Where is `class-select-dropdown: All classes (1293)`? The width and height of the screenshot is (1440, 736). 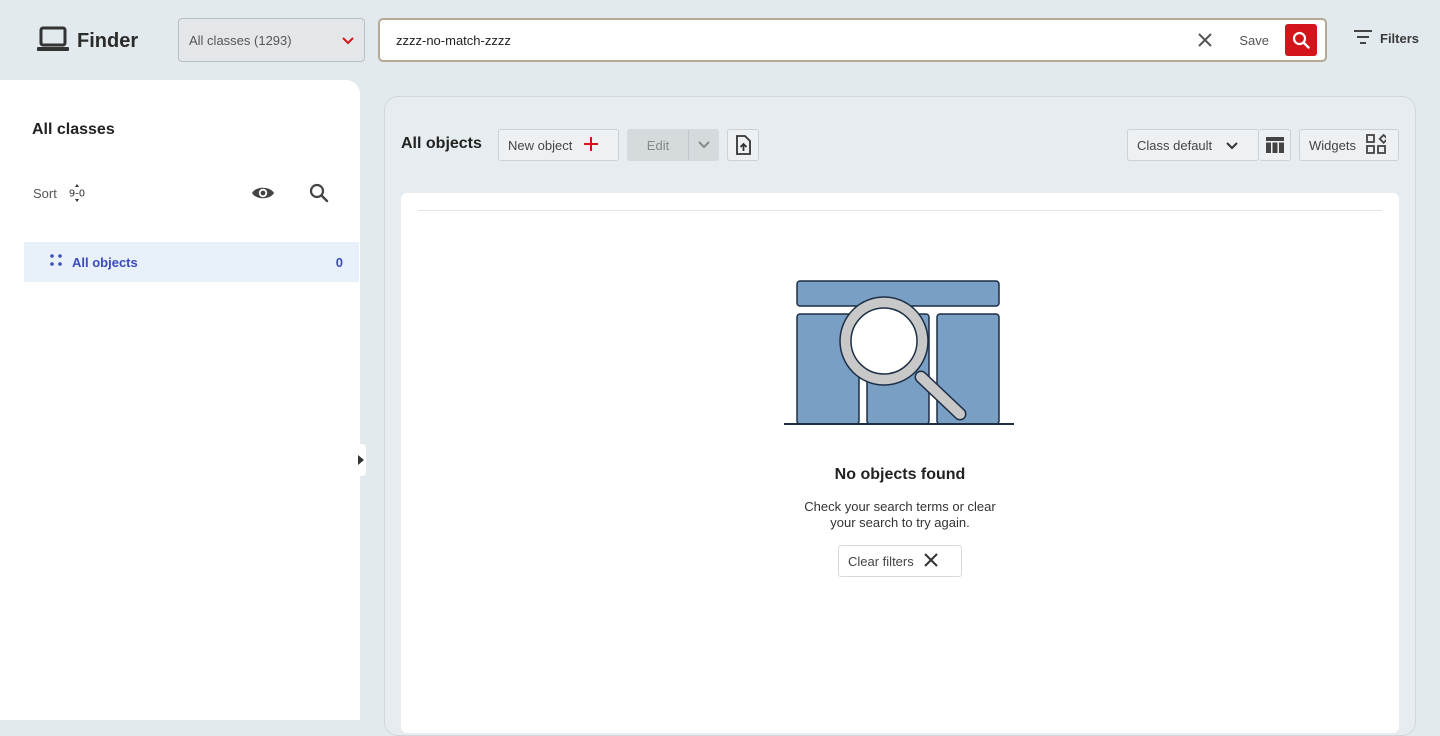
class-select-dropdown: All classes (1293) is located at coordinates (271, 40).